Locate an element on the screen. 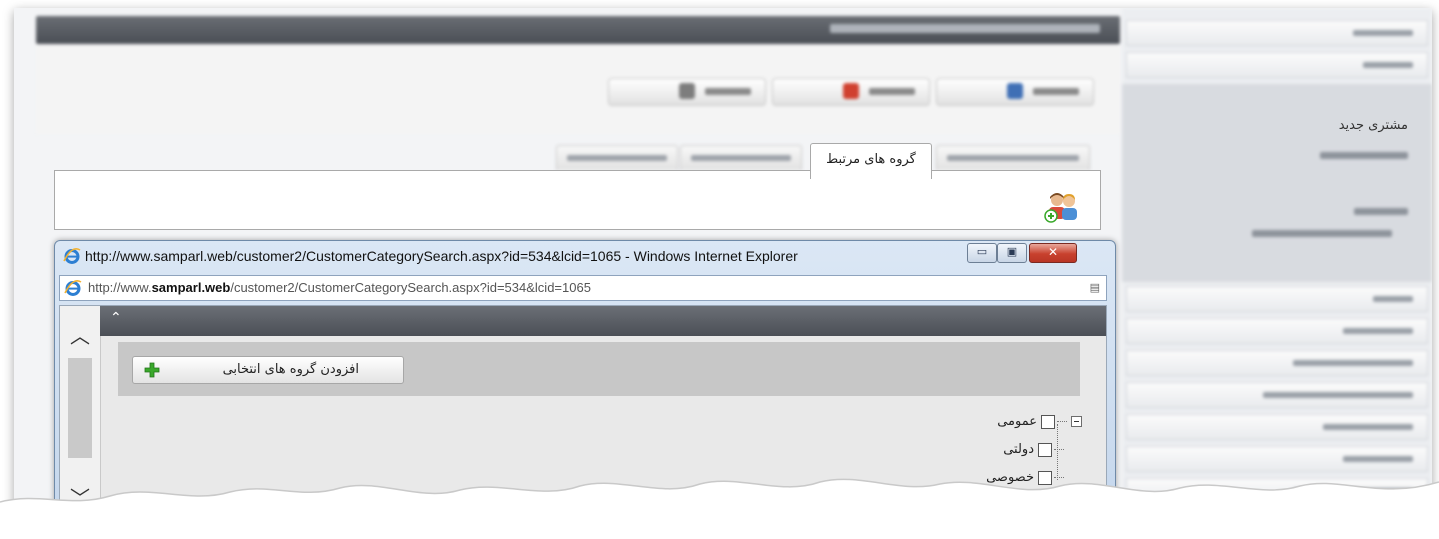 The image size is (1439, 539). action-band: افزودن گروه های انتخابی is located at coordinates (599, 369).